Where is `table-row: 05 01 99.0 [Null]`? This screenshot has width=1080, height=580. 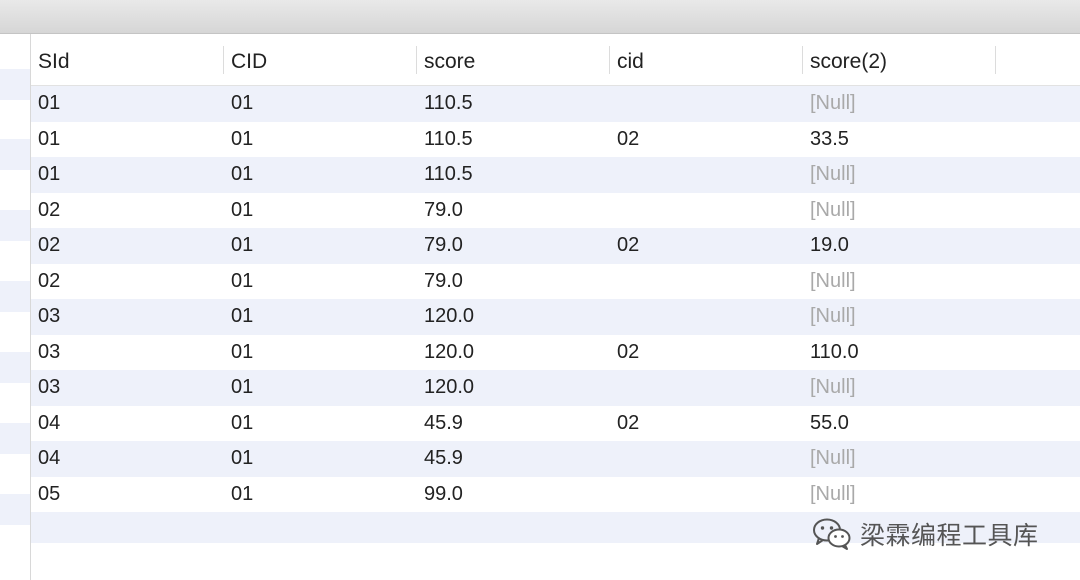
table-row: 05 01 99.0 [Null] is located at coordinates (555, 494).